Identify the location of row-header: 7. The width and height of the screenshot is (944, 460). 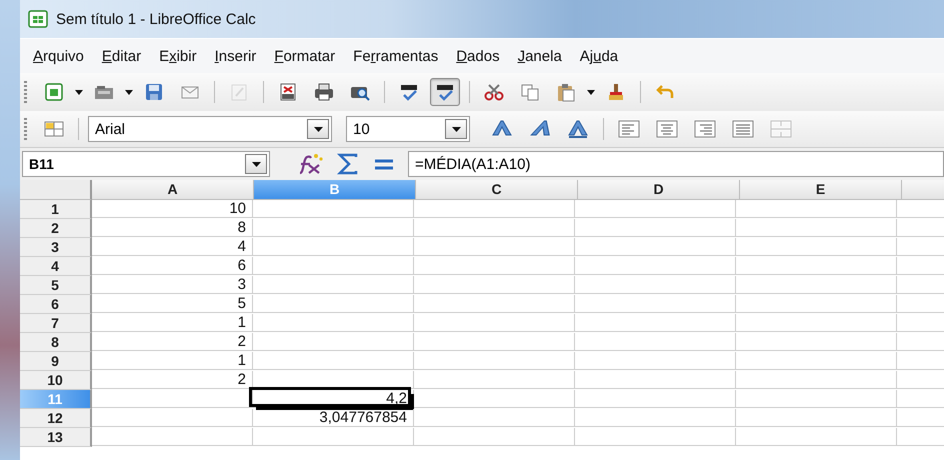
(56, 323).